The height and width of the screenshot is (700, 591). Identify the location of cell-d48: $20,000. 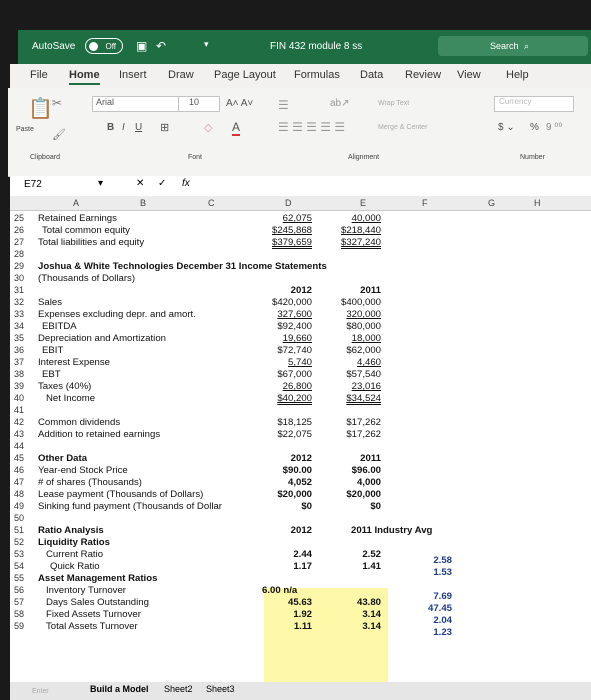
(281, 494).